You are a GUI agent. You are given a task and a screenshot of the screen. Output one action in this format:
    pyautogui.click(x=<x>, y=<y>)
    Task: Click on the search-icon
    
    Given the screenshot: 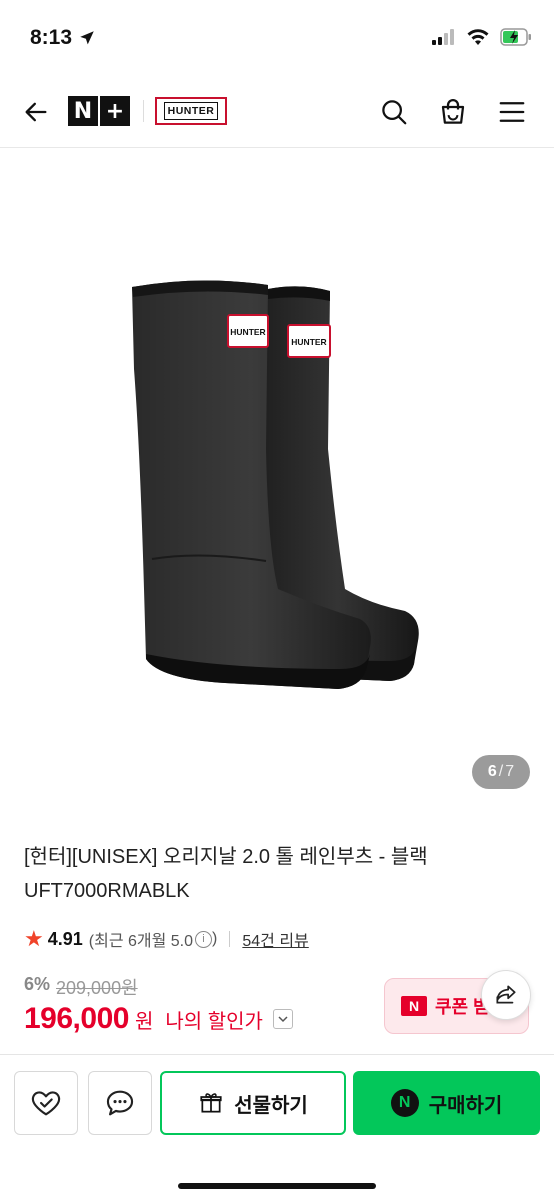 What is the action you would take?
    pyautogui.click(x=394, y=112)
    